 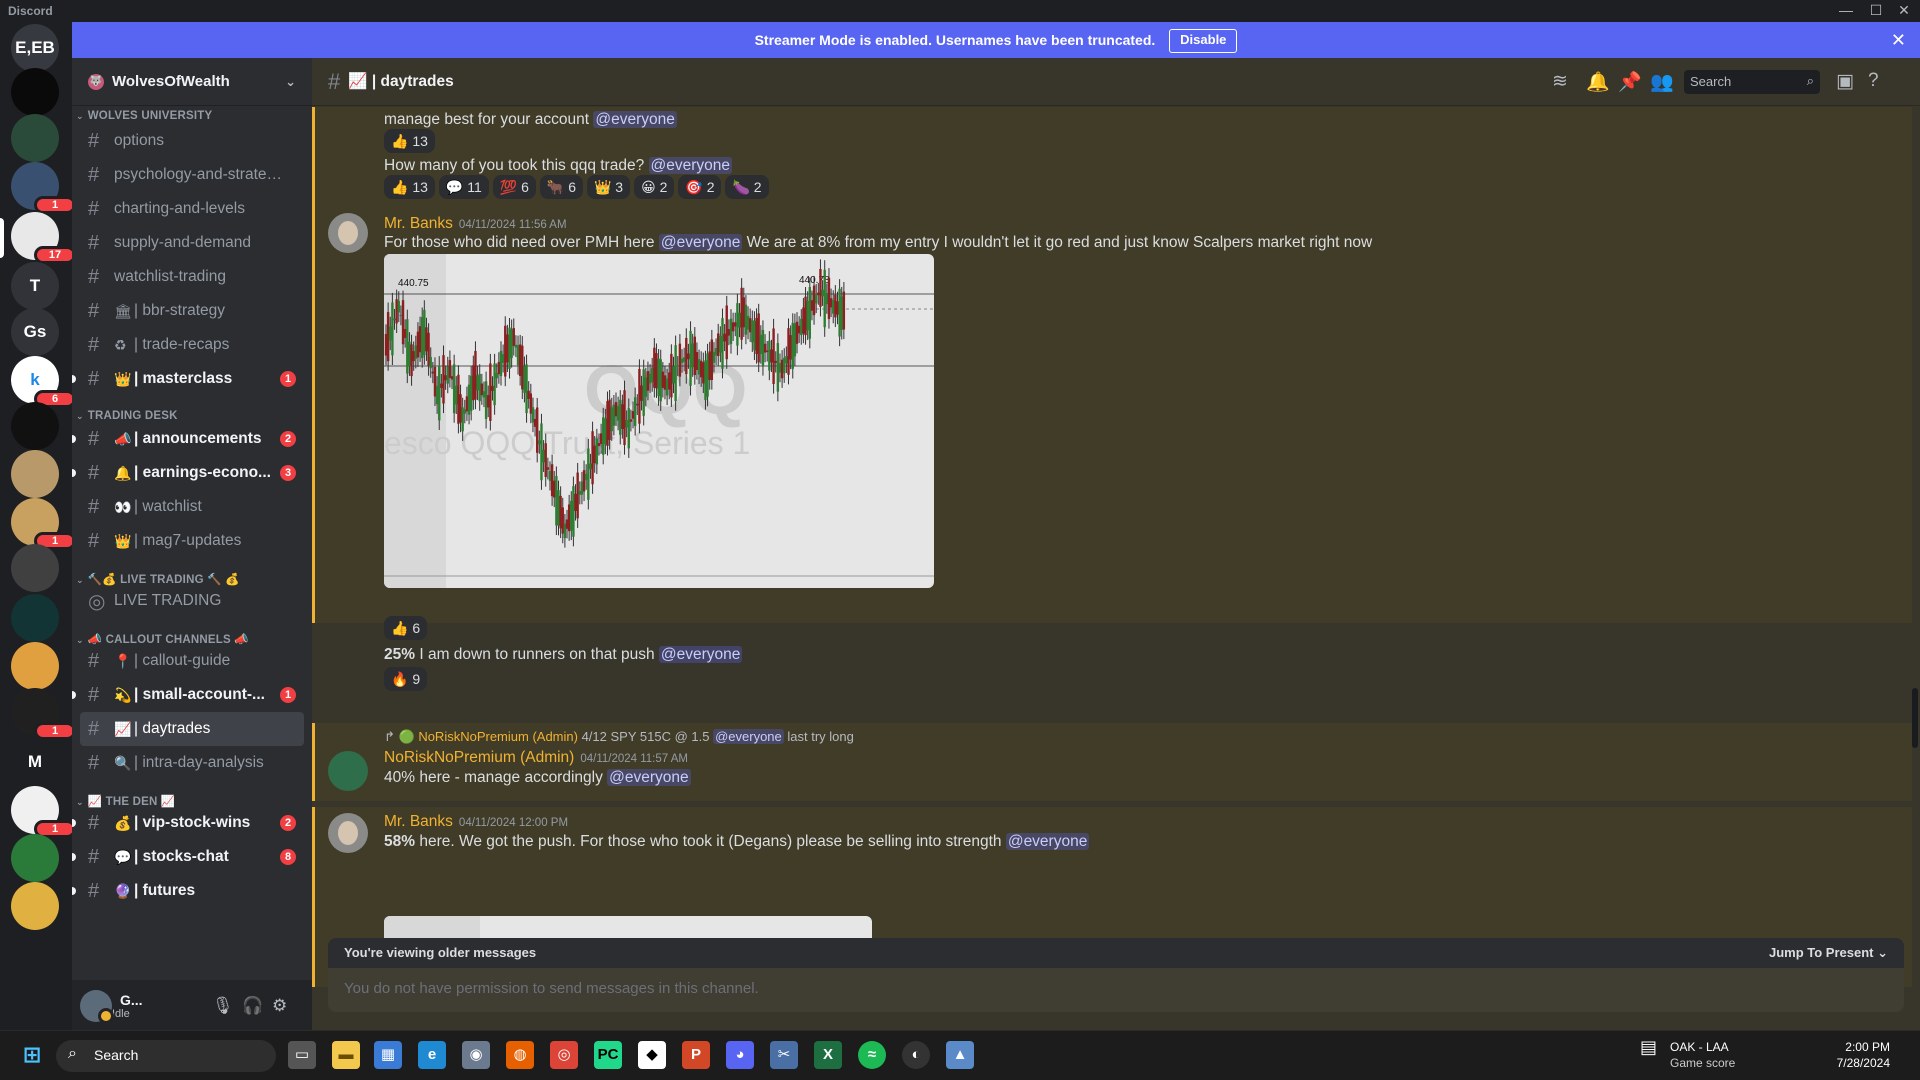 What do you see at coordinates (127, 1006) in the screenshot?
I see `user-info: G... Idle` at bounding box center [127, 1006].